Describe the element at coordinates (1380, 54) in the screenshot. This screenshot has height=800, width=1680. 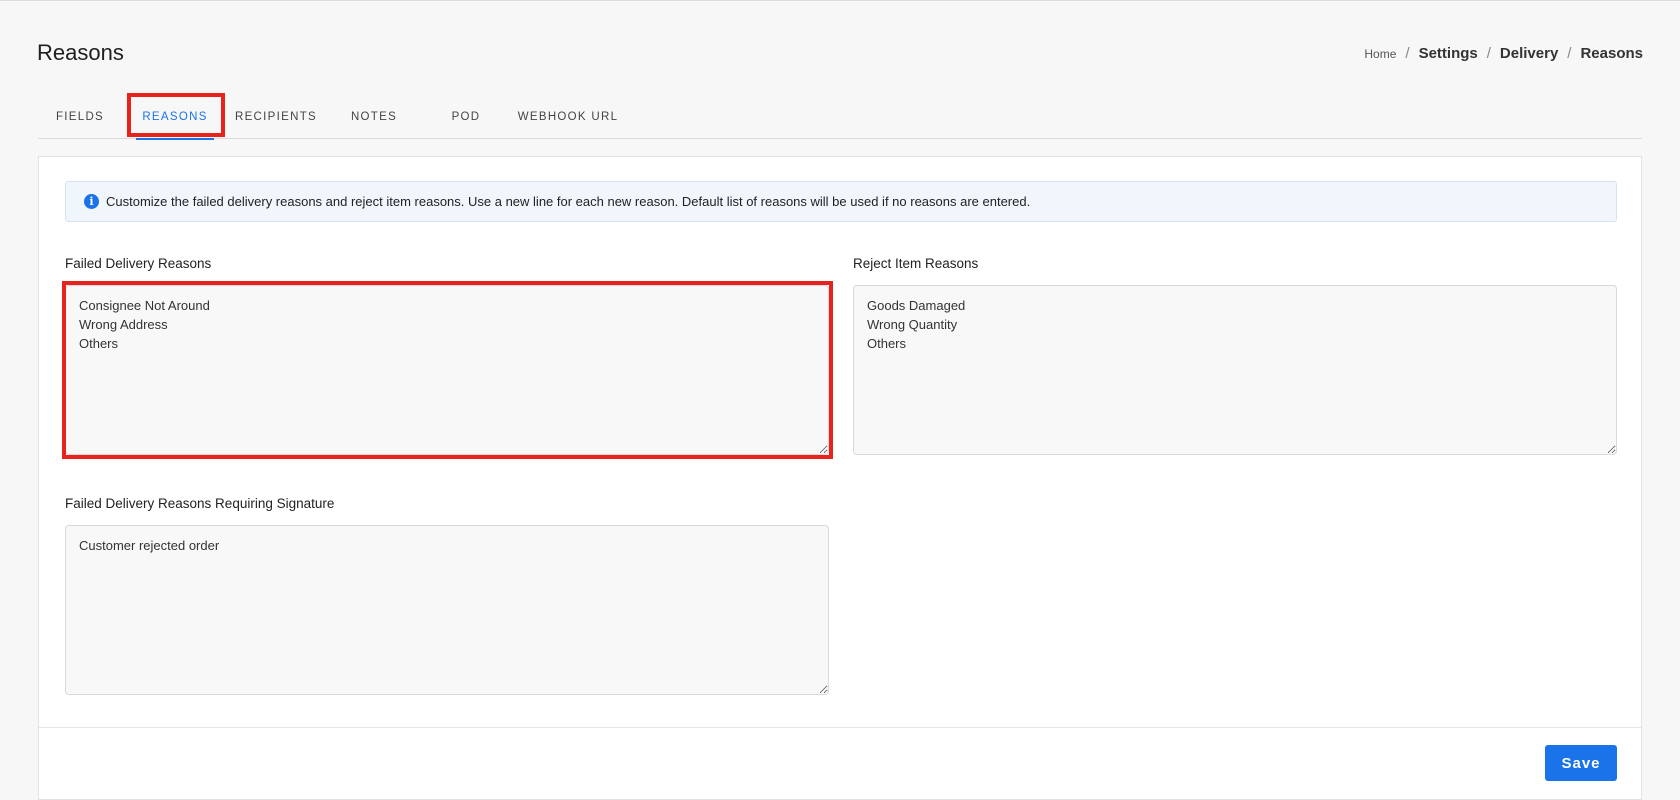
I see `breadcrumb-home: Home` at that location.